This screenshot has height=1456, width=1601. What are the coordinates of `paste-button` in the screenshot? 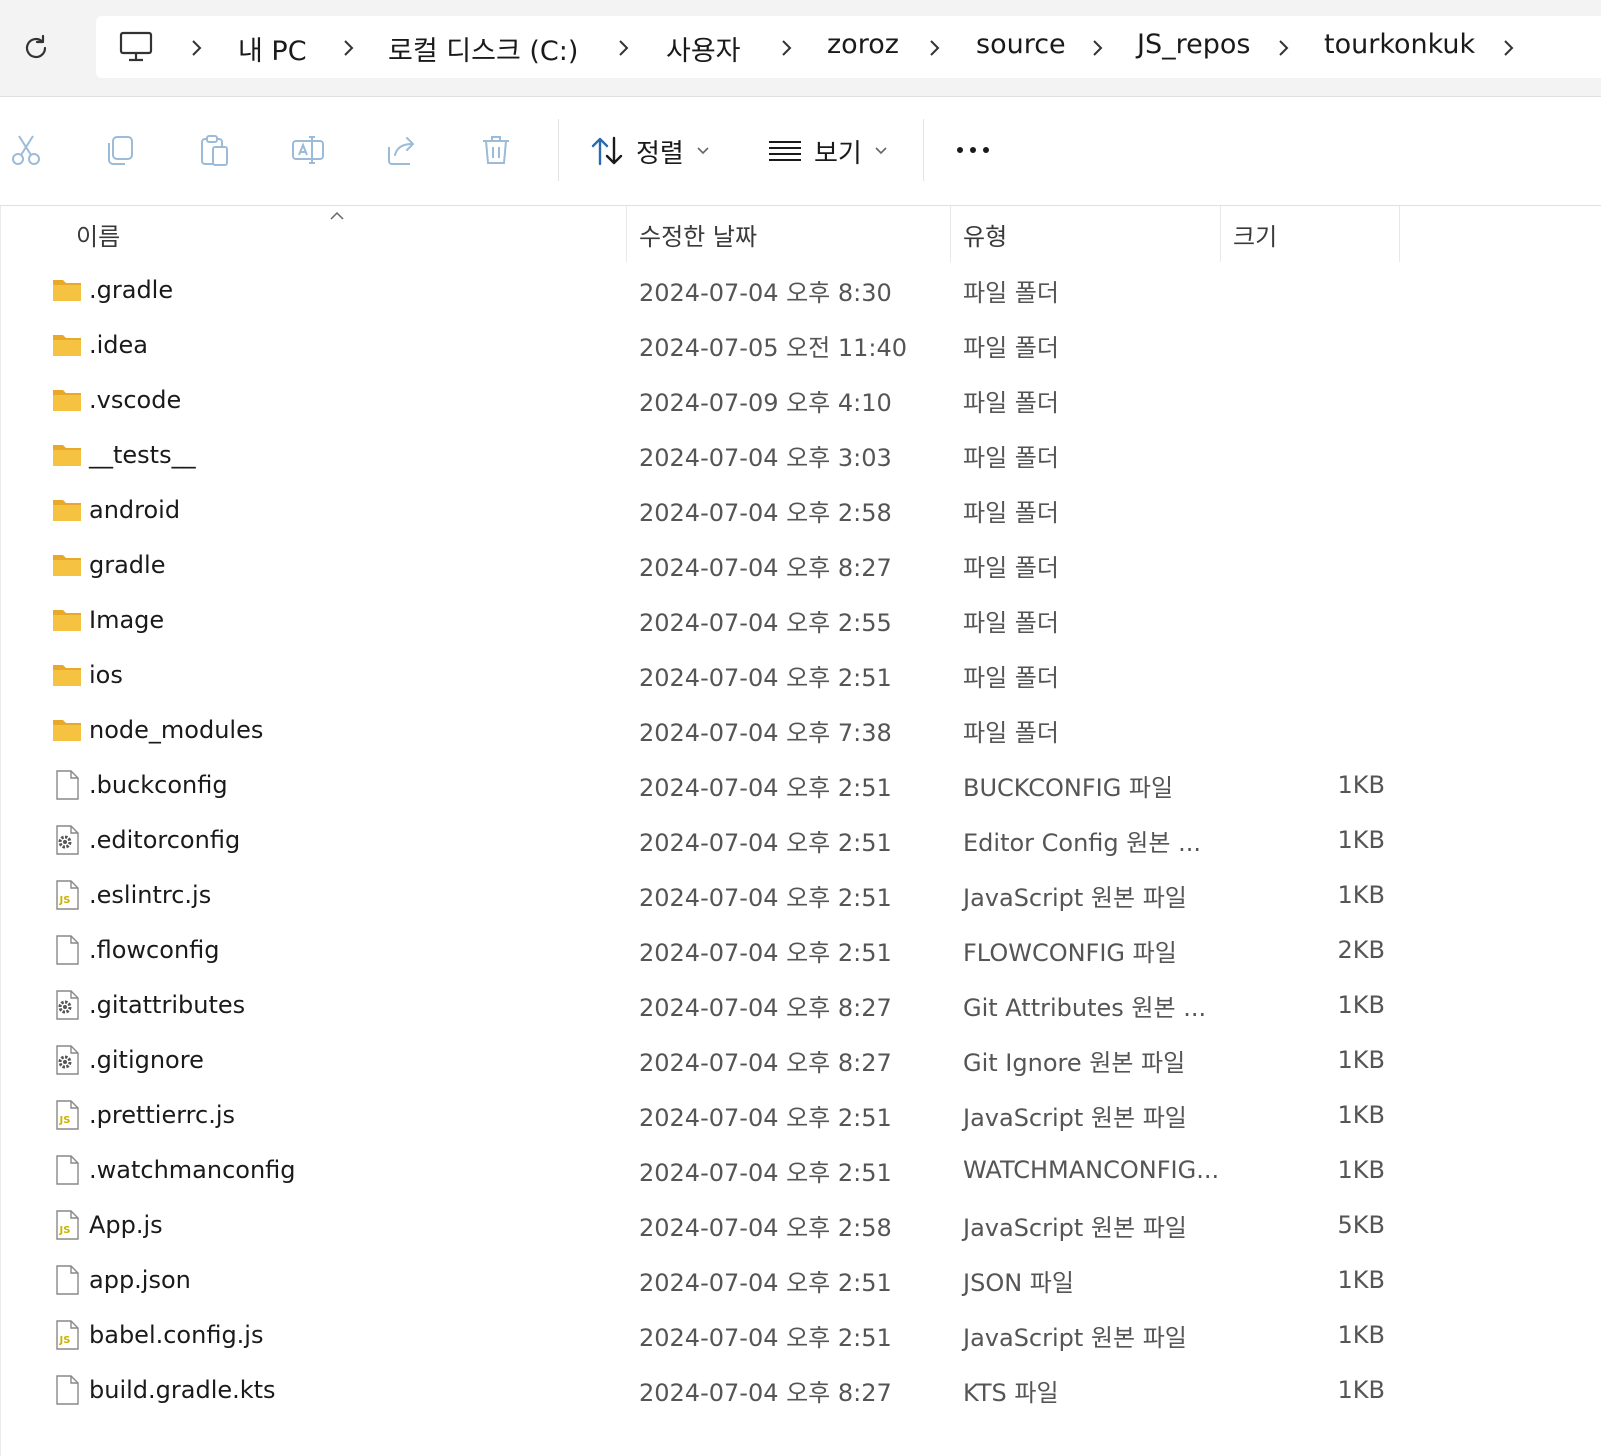 It's located at (214, 150).